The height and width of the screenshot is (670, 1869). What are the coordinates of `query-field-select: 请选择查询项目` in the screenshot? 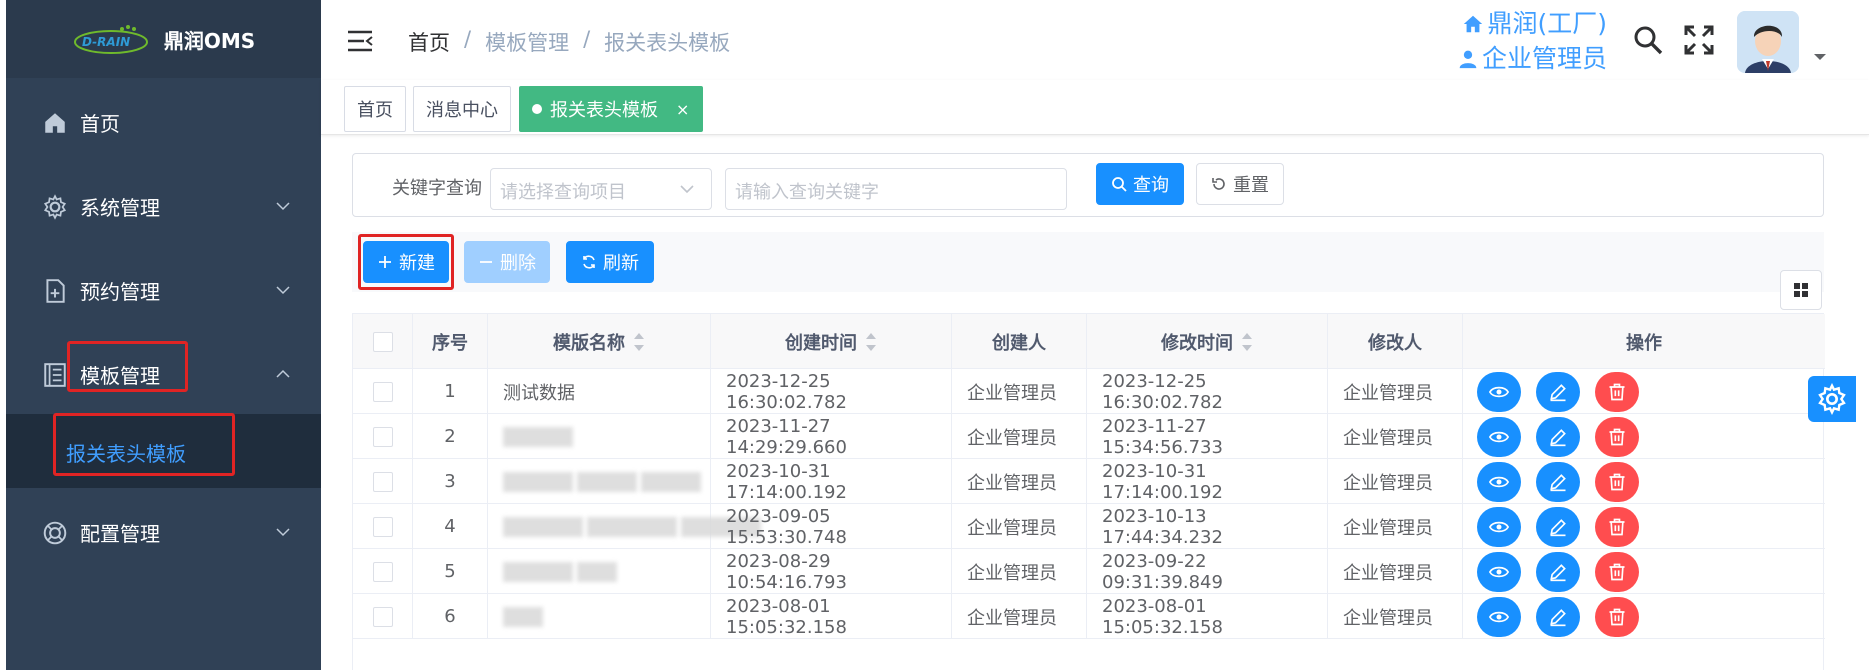 It's located at (601, 189).